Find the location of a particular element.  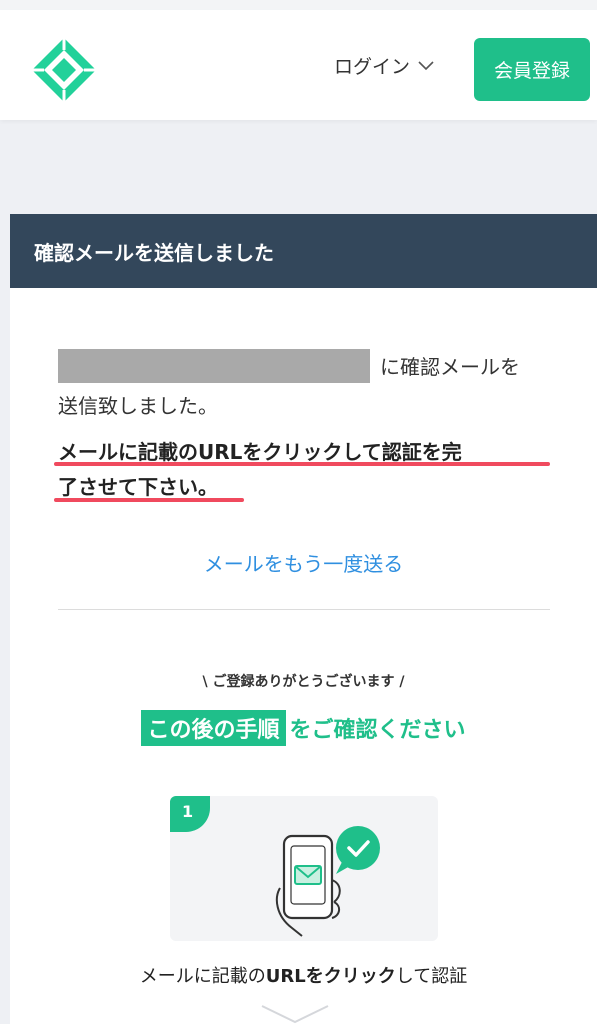

step1-caption-bold: URLをクリック is located at coordinates (330, 976).